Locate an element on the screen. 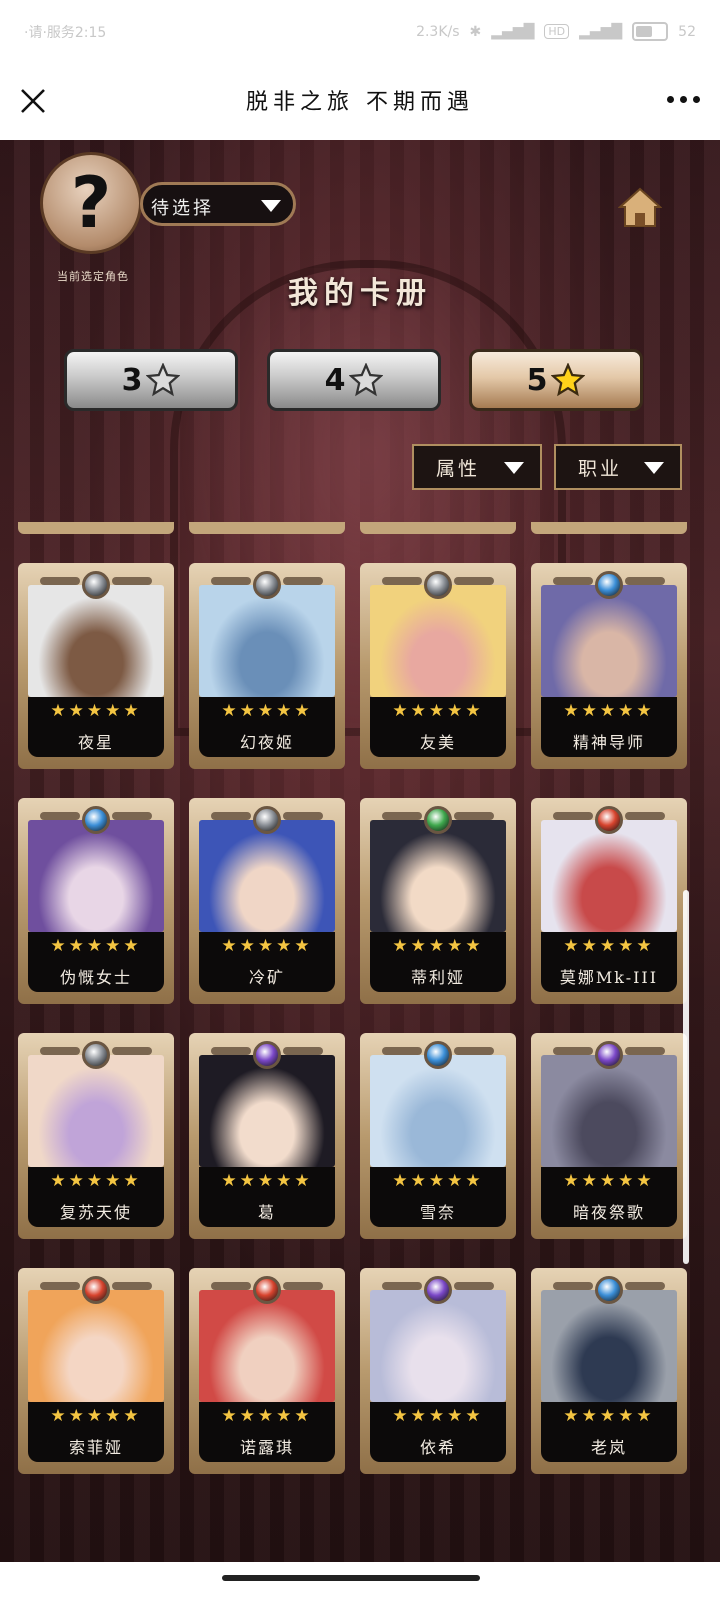 This screenshot has height=1600, width=720. tab-3-star: 3 is located at coordinates (151, 380).